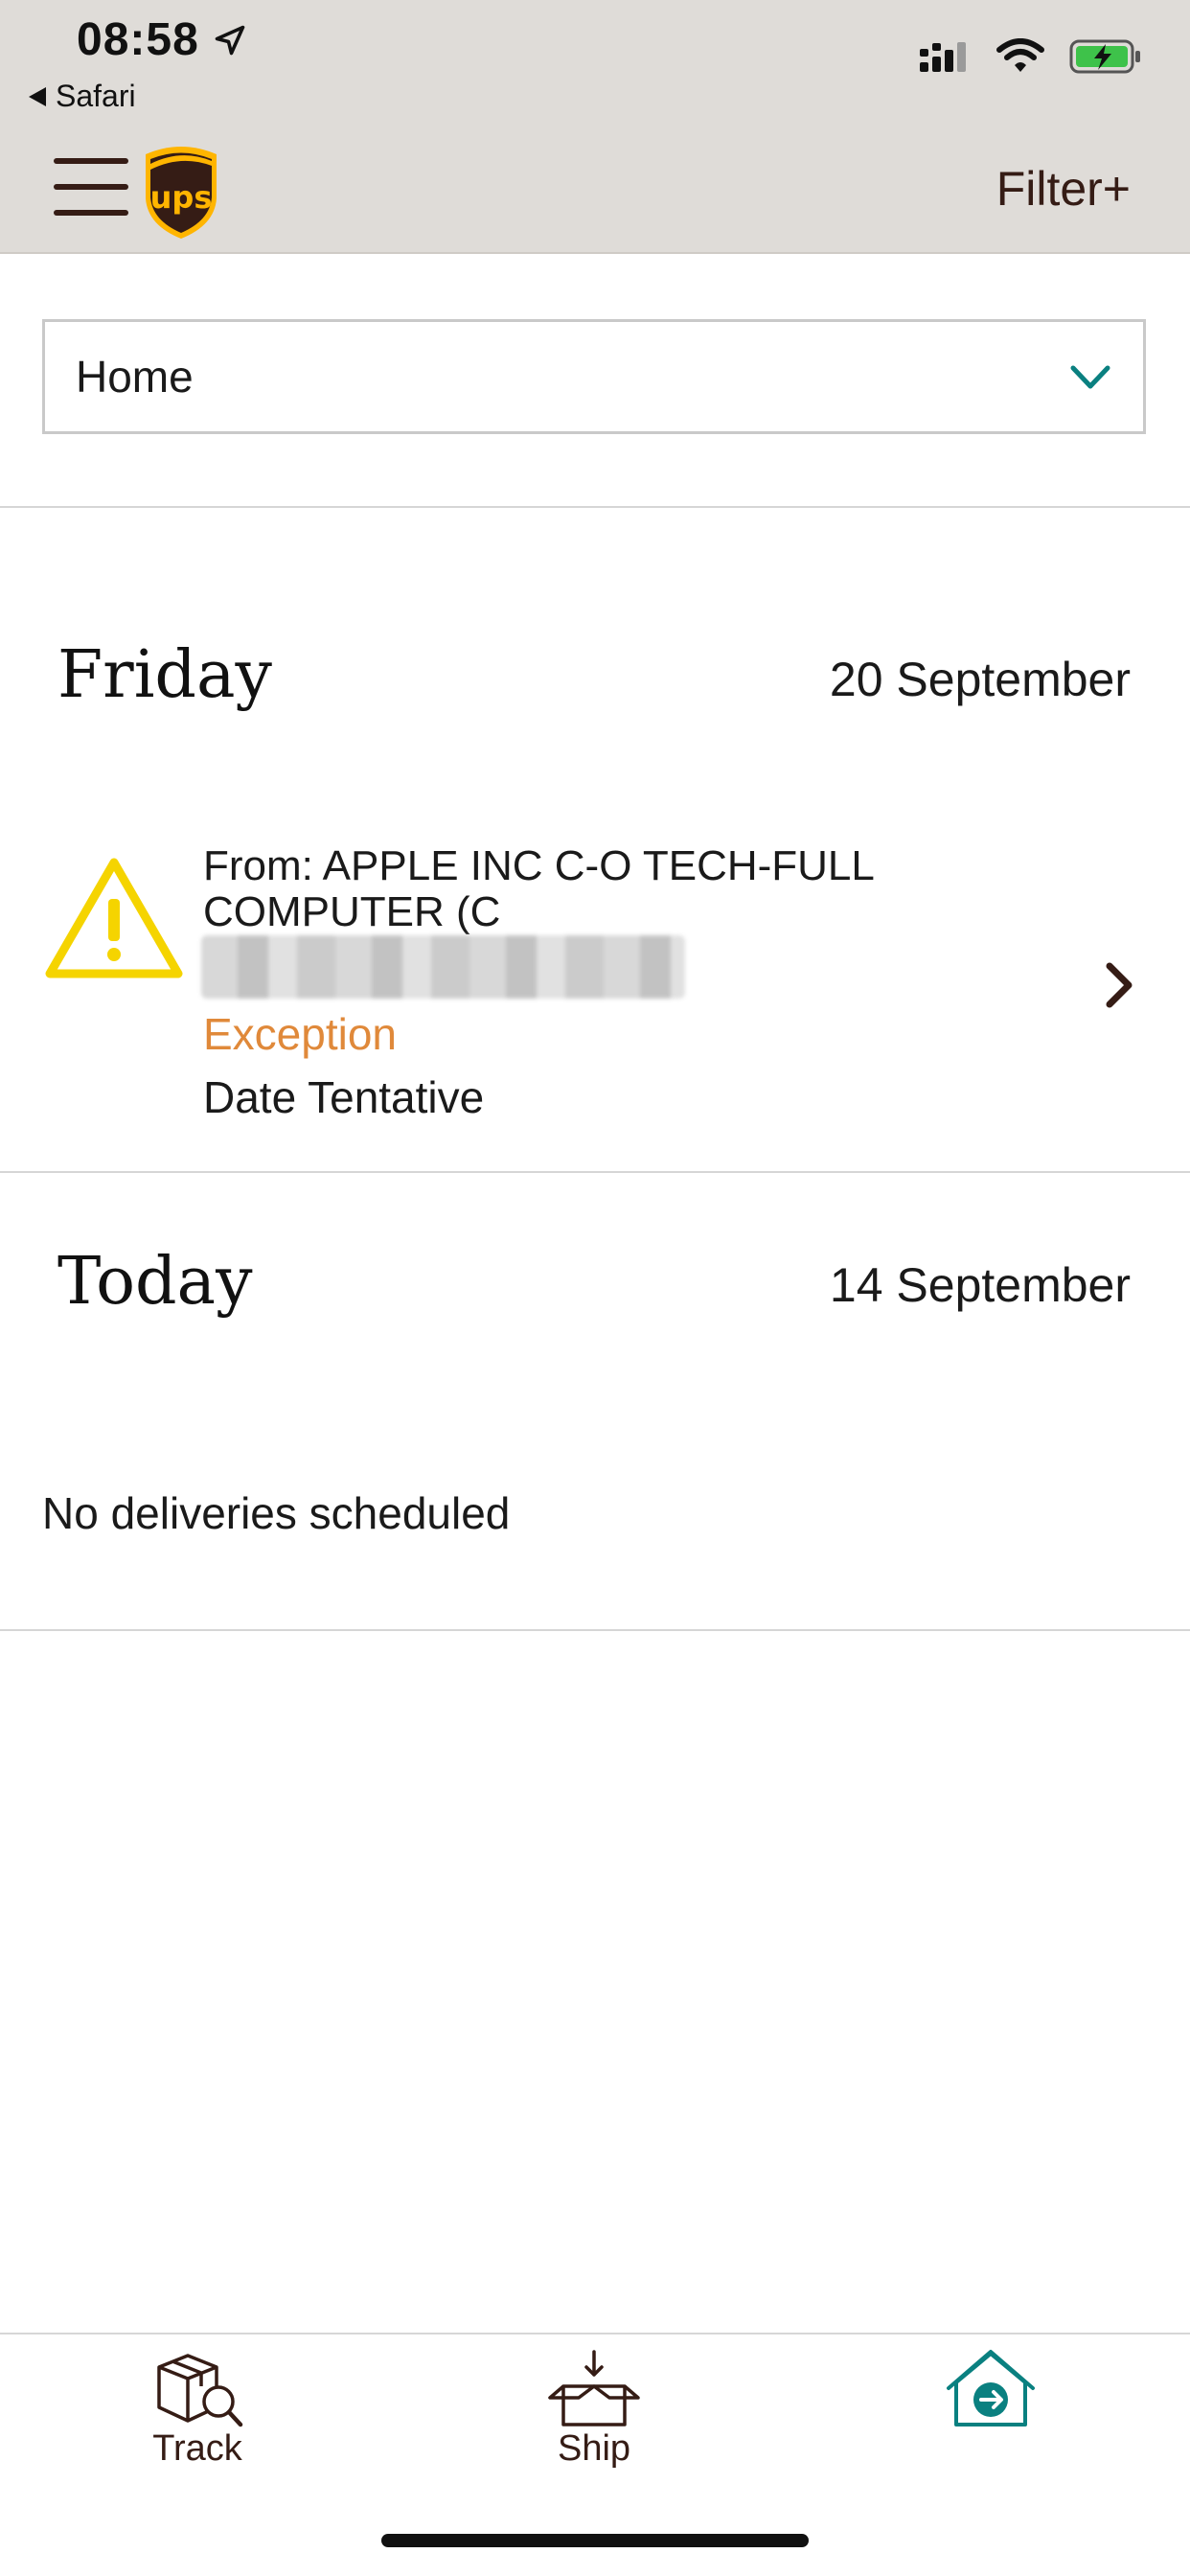  I want to click on ship-box-icon, so click(594, 2388).